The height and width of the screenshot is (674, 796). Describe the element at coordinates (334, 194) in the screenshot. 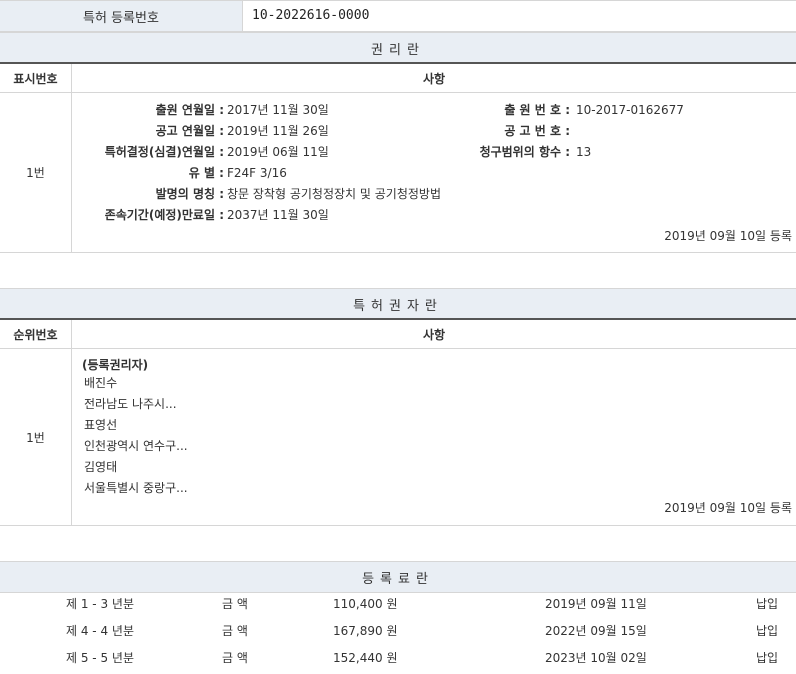

I see `invention-title-value: 창문 장착형 공기청정장치 및 공기청정방법` at that location.